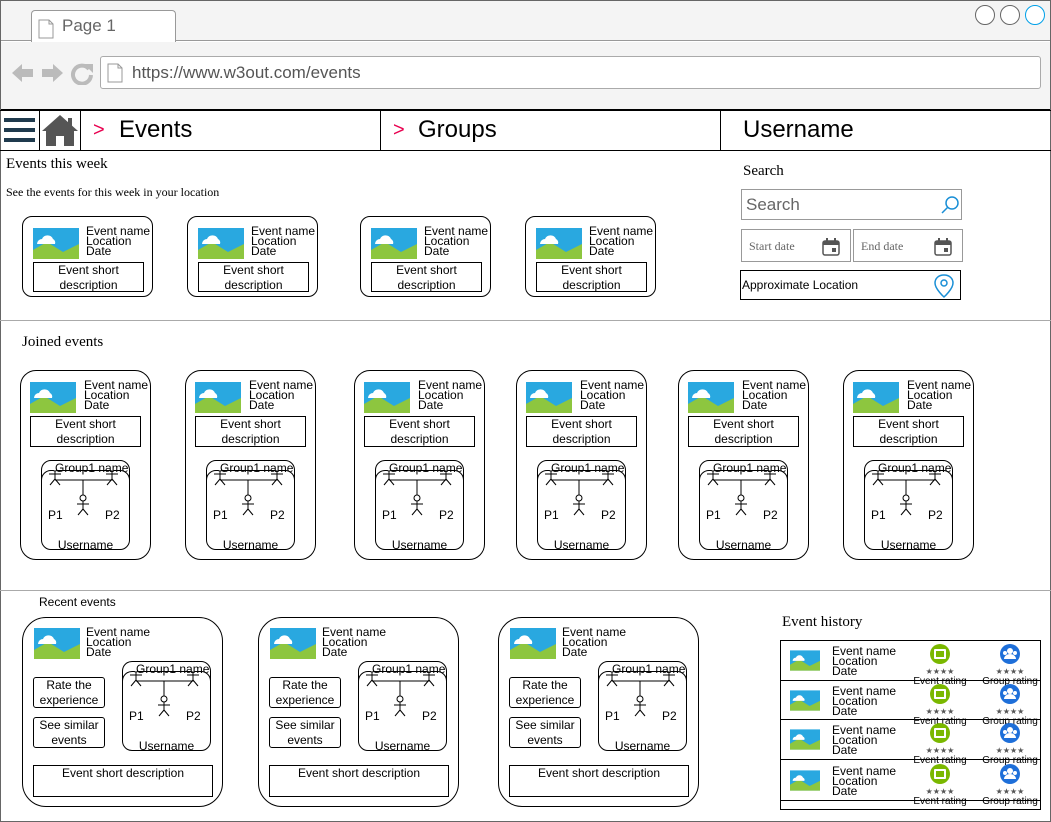 The width and height of the screenshot is (1051, 822). What do you see at coordinates (57, 164) in the screenshot?
I see `this-week-title: Events this week` at bounding box center [57, 164].